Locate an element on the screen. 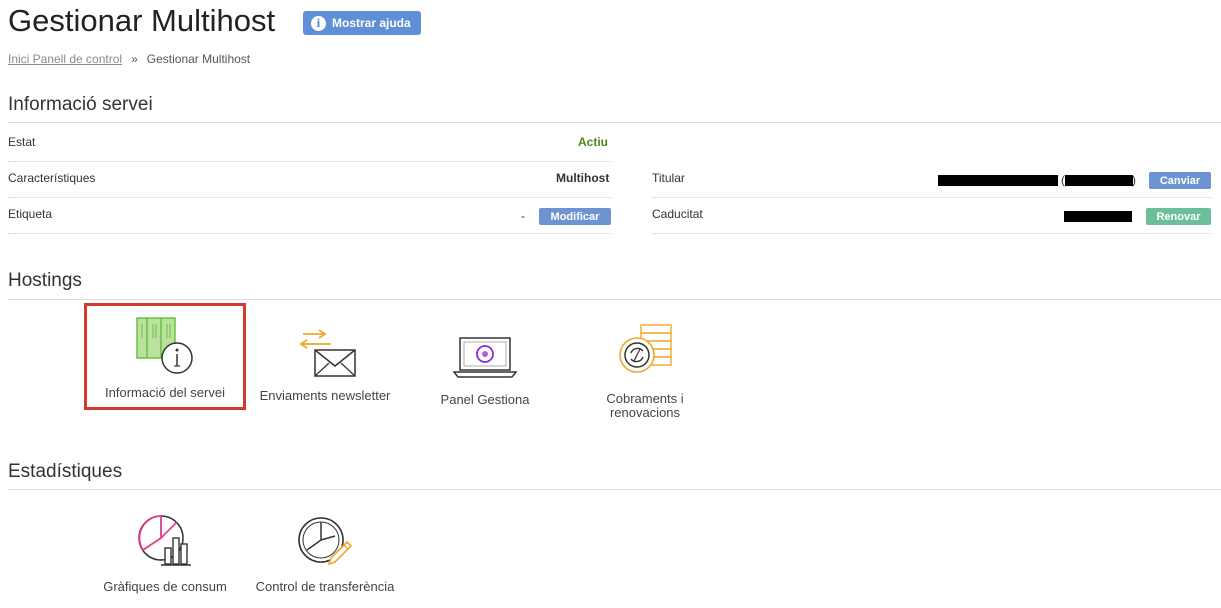 The height and width of the screenshot is (608, 1221). statistics-divider is located at coordinates (614, 489).